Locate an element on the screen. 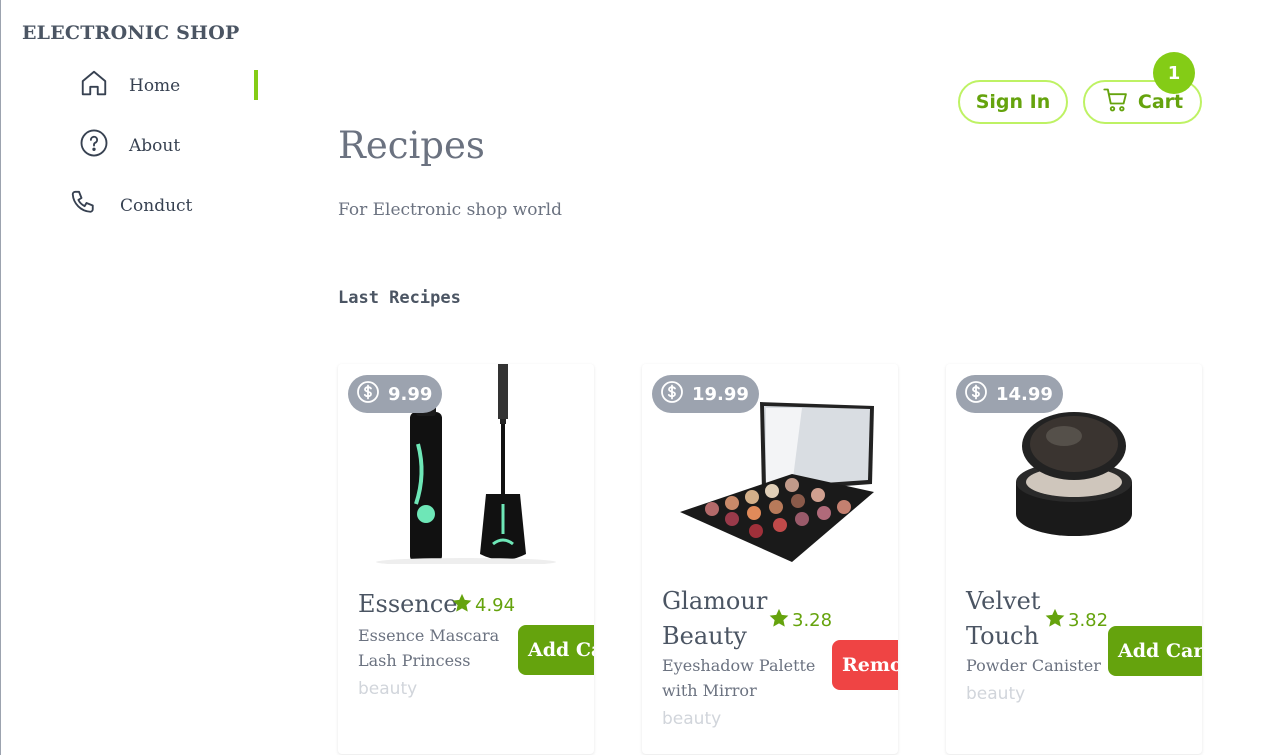 The height and width of the screenshot is (755, 1273). rating-value: 4.94 is located at coordinates (495, 605).